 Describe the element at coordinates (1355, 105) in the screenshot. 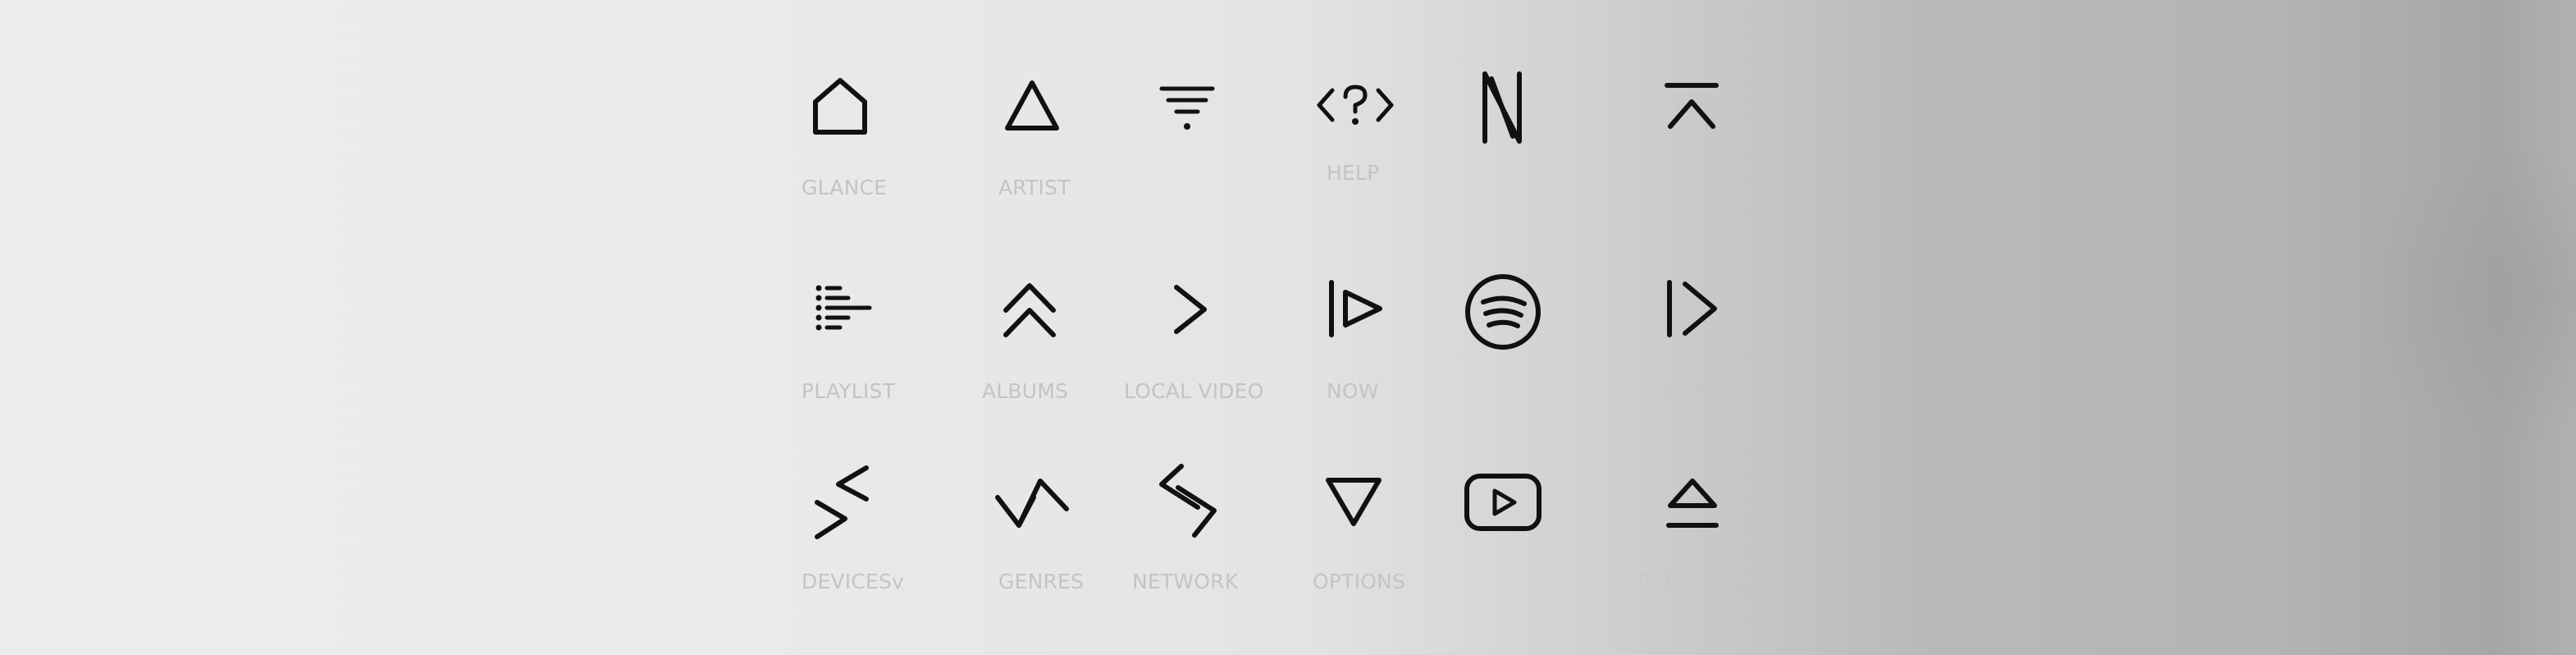

I see `code-help-icon` at that location.